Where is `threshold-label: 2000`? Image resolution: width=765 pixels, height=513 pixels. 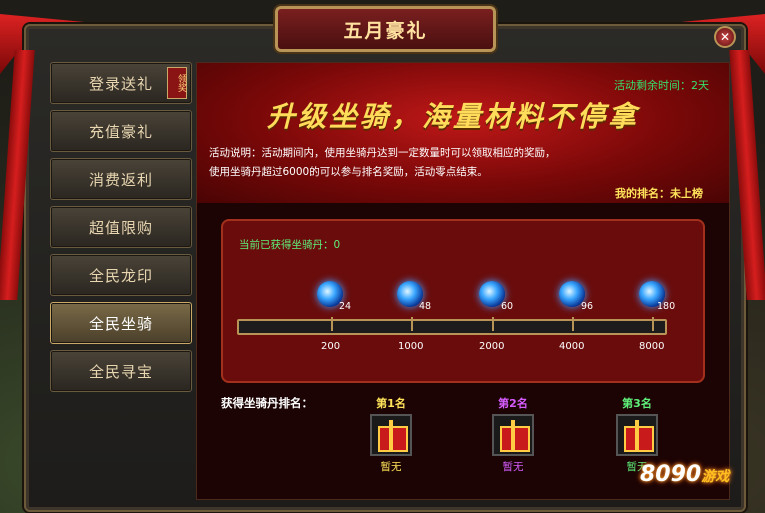
threshold-label: 2000 is located at coordinates (492, 346).